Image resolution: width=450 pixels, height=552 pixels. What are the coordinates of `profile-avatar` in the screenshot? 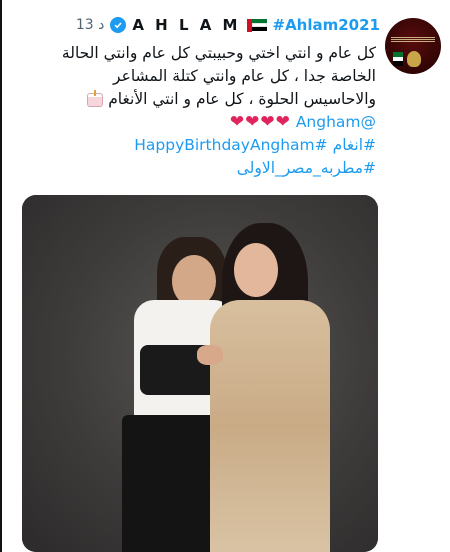 It's located at (413, 46).